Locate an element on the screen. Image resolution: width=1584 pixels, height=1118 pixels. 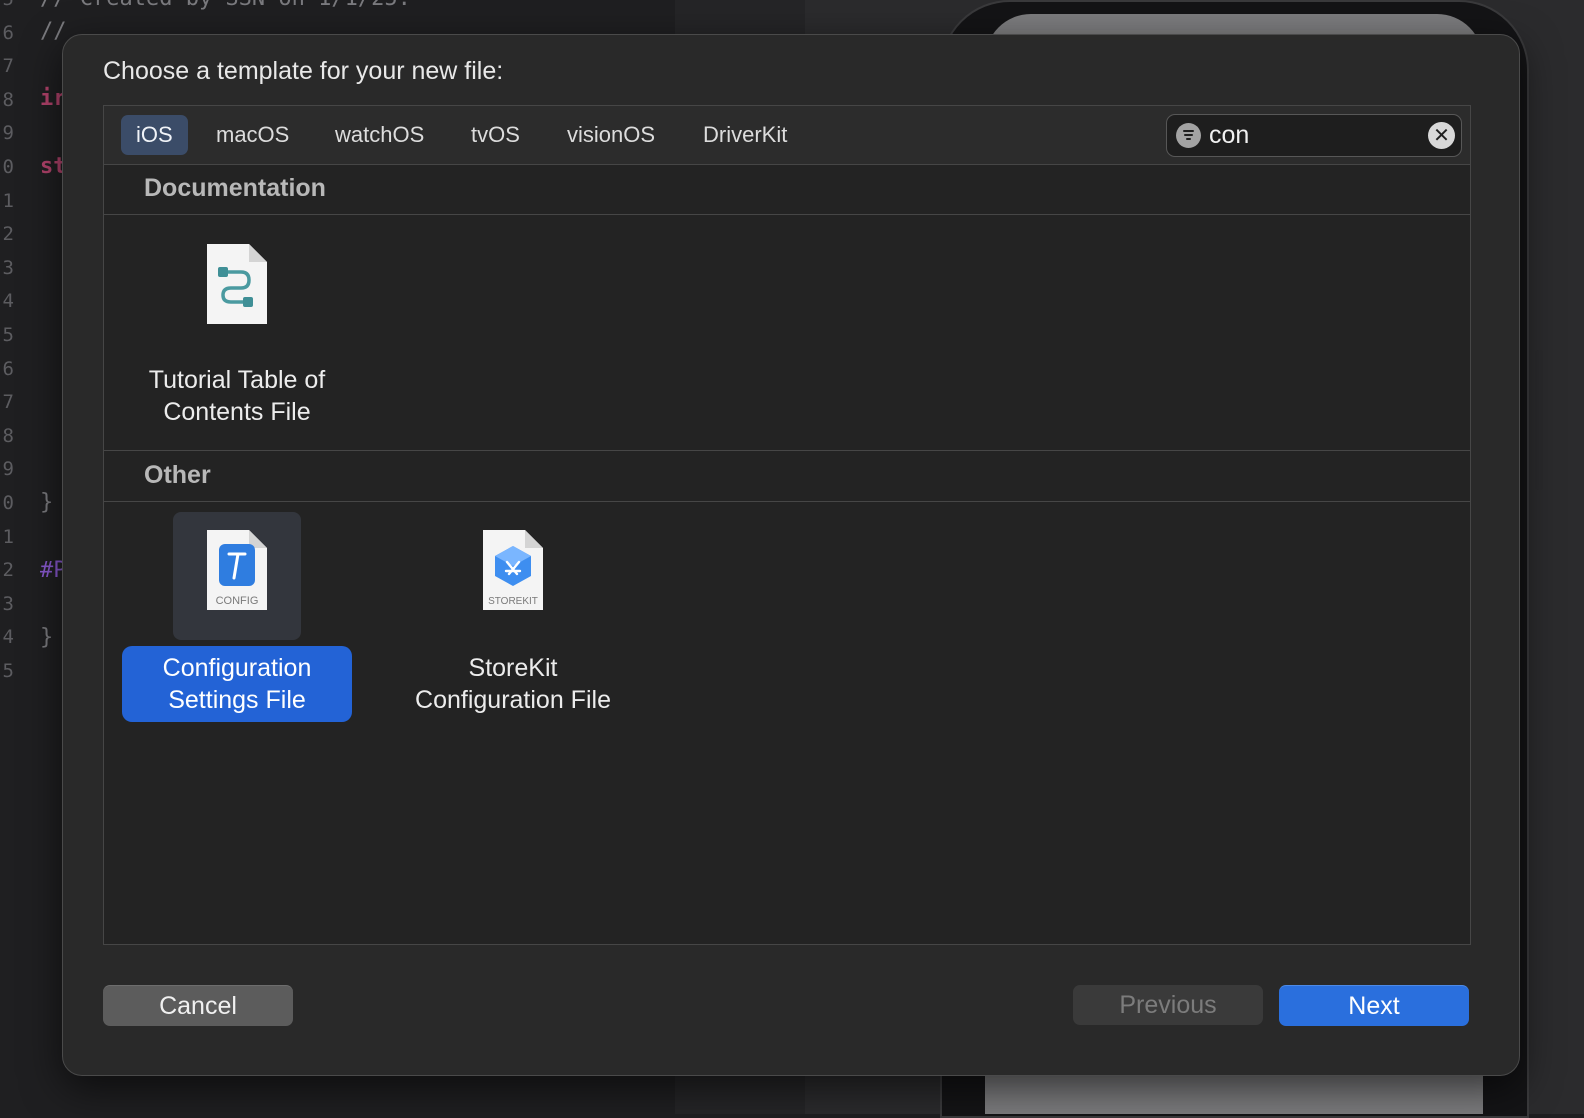
tile-label-line2: Configuration File is located at coordinates (513, 700).